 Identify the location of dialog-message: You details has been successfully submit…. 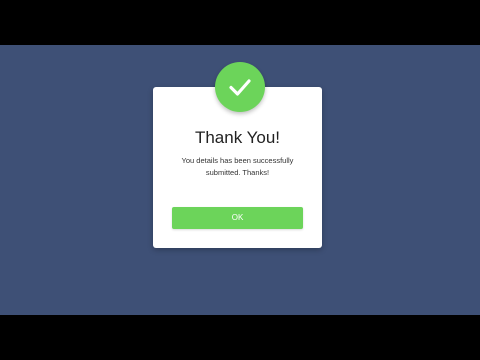
(237, 166).